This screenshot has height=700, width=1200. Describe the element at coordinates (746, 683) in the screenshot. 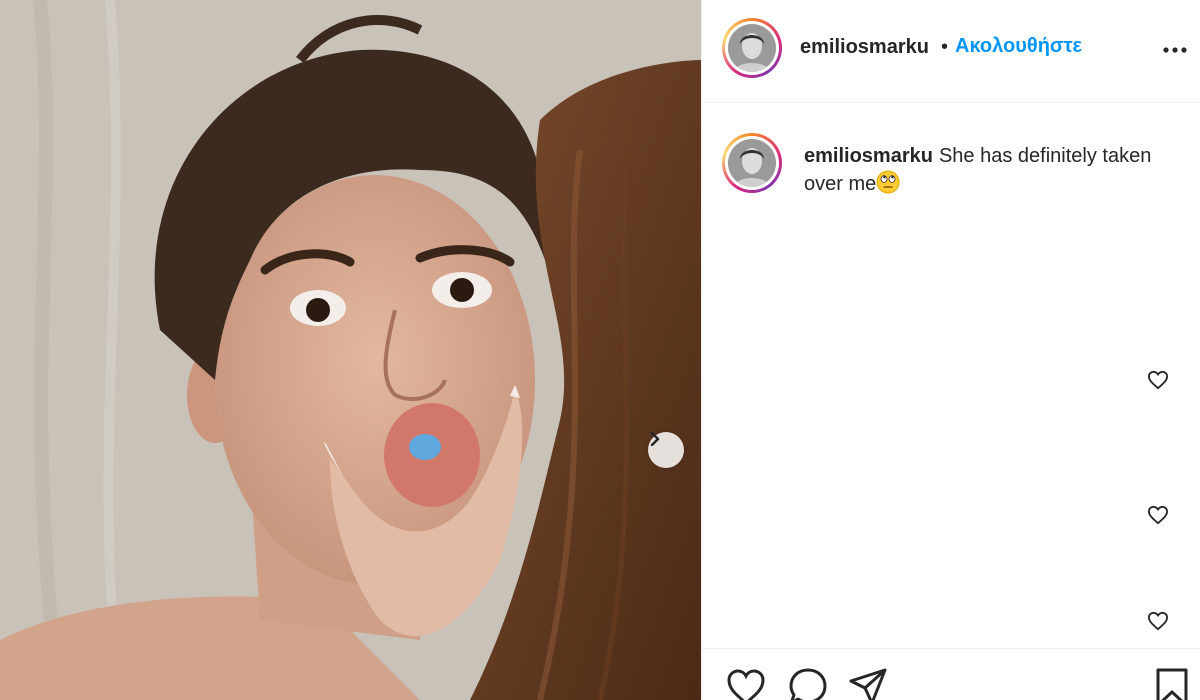

I see `like-heart-icon` at that location.